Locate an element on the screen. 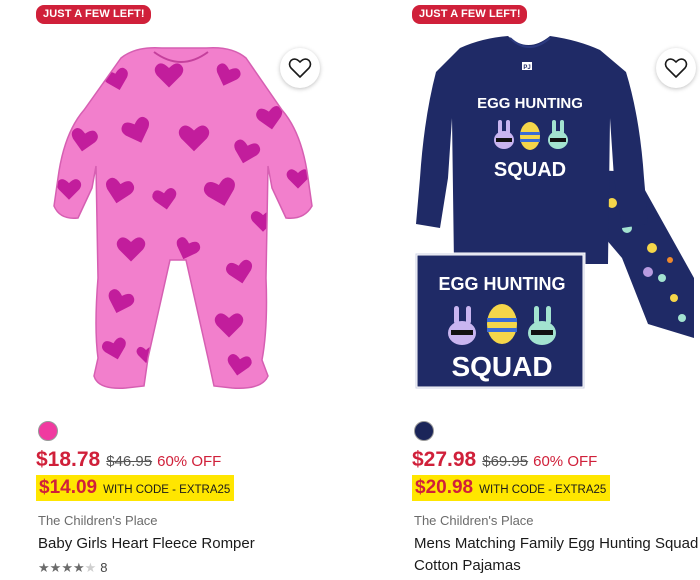 This screenshot has width=700, height=580. original-price: $46.95 is located at coordinates (129, 461).